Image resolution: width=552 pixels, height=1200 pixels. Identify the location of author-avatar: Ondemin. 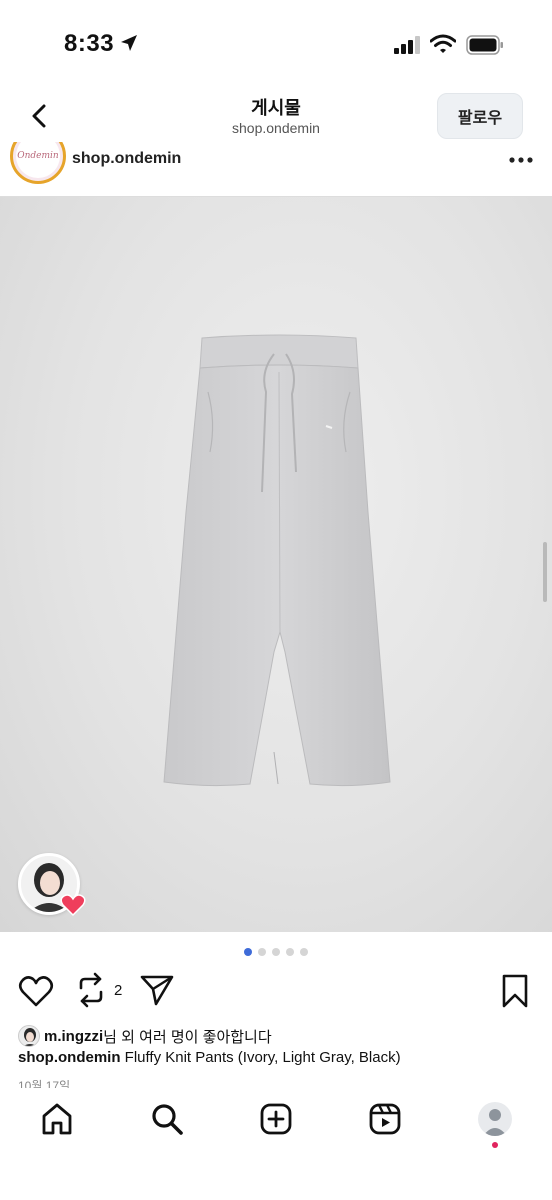
(38, 163).